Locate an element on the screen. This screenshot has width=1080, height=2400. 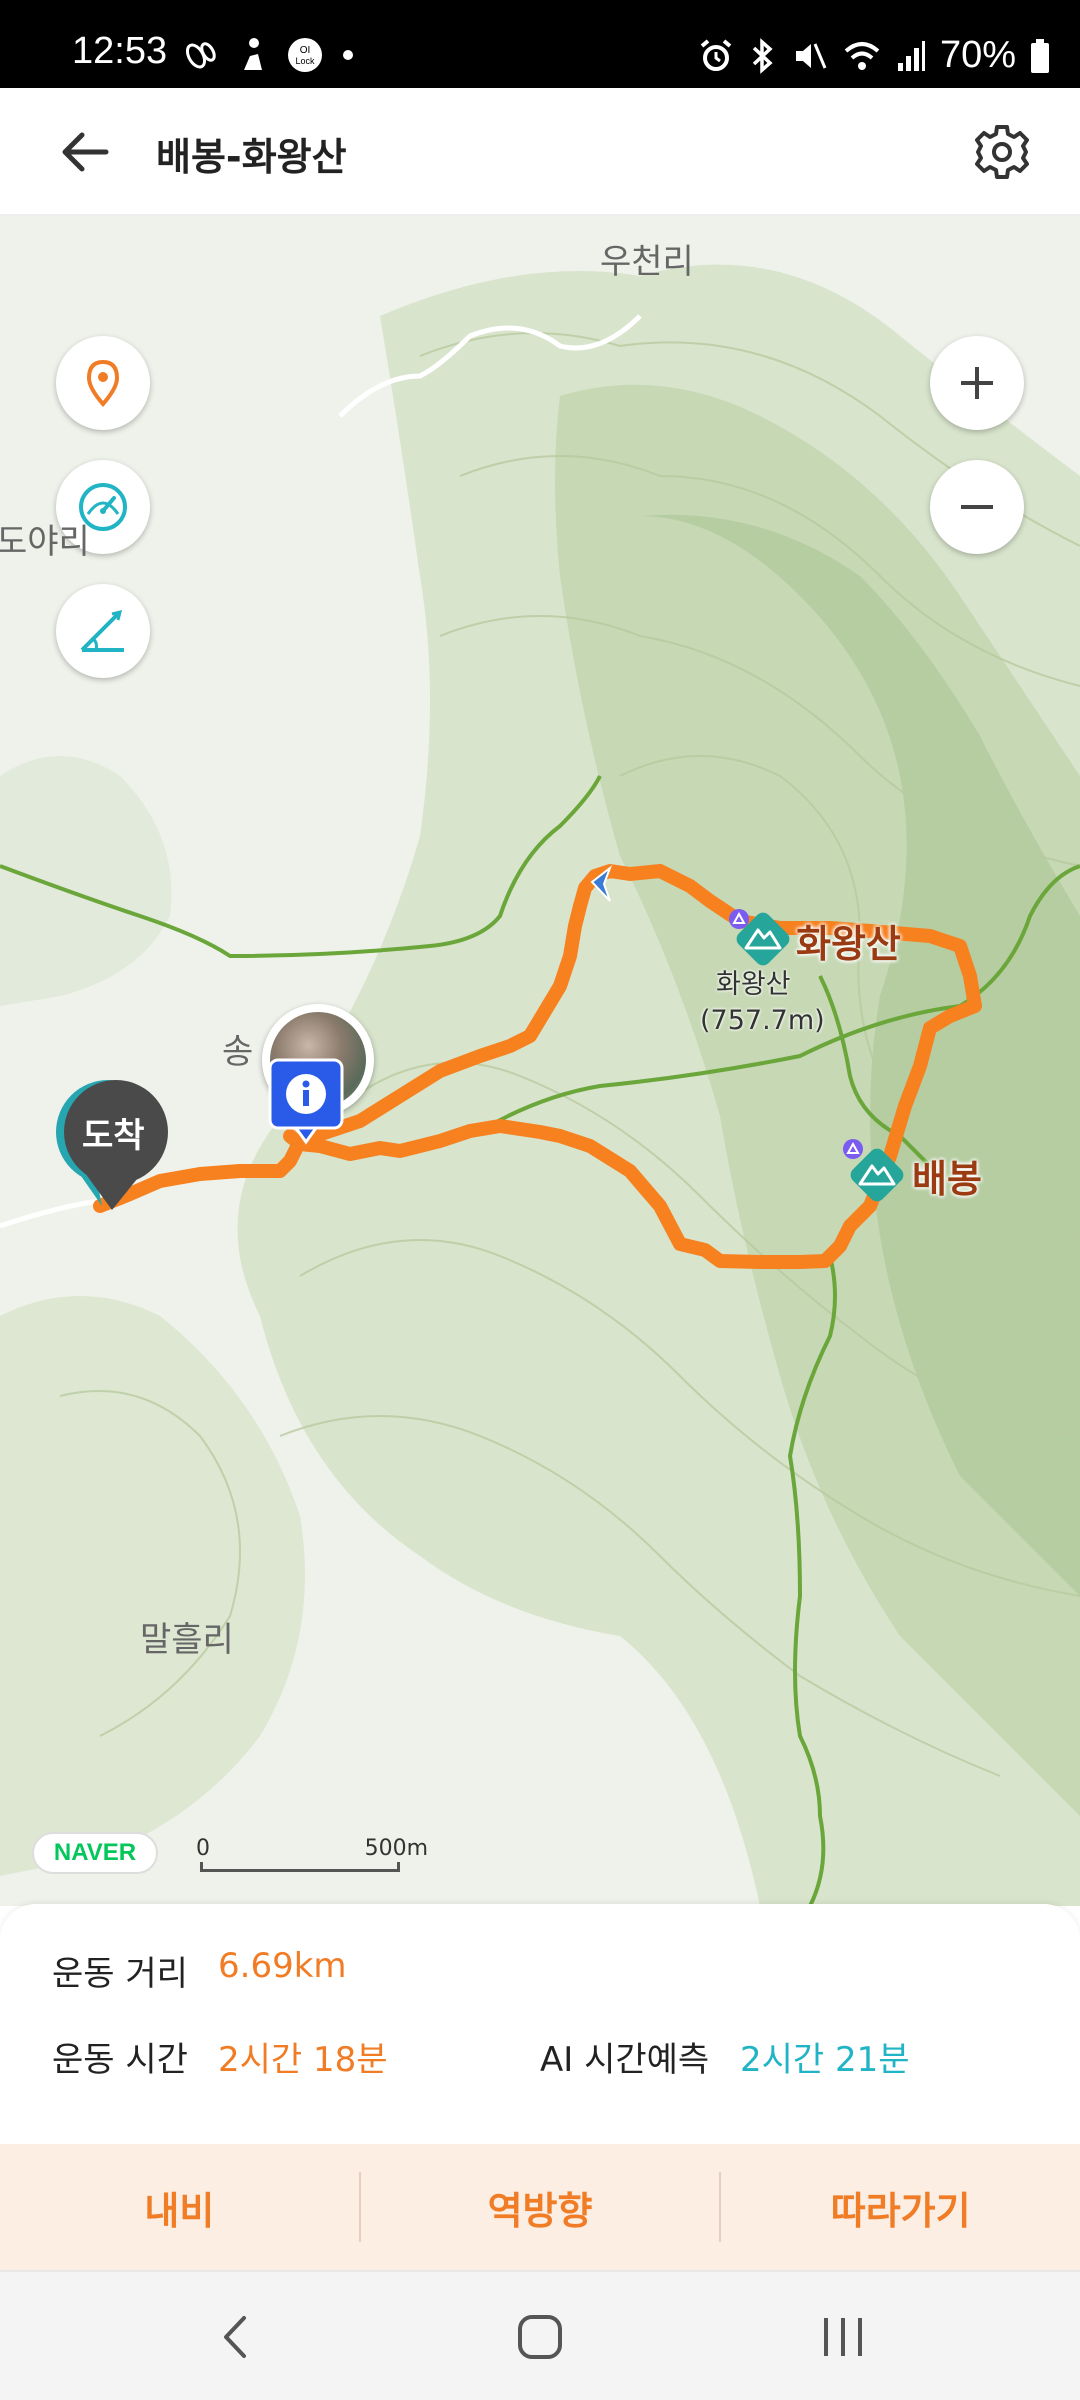
plus-icon is located at coordinates (977, 383).